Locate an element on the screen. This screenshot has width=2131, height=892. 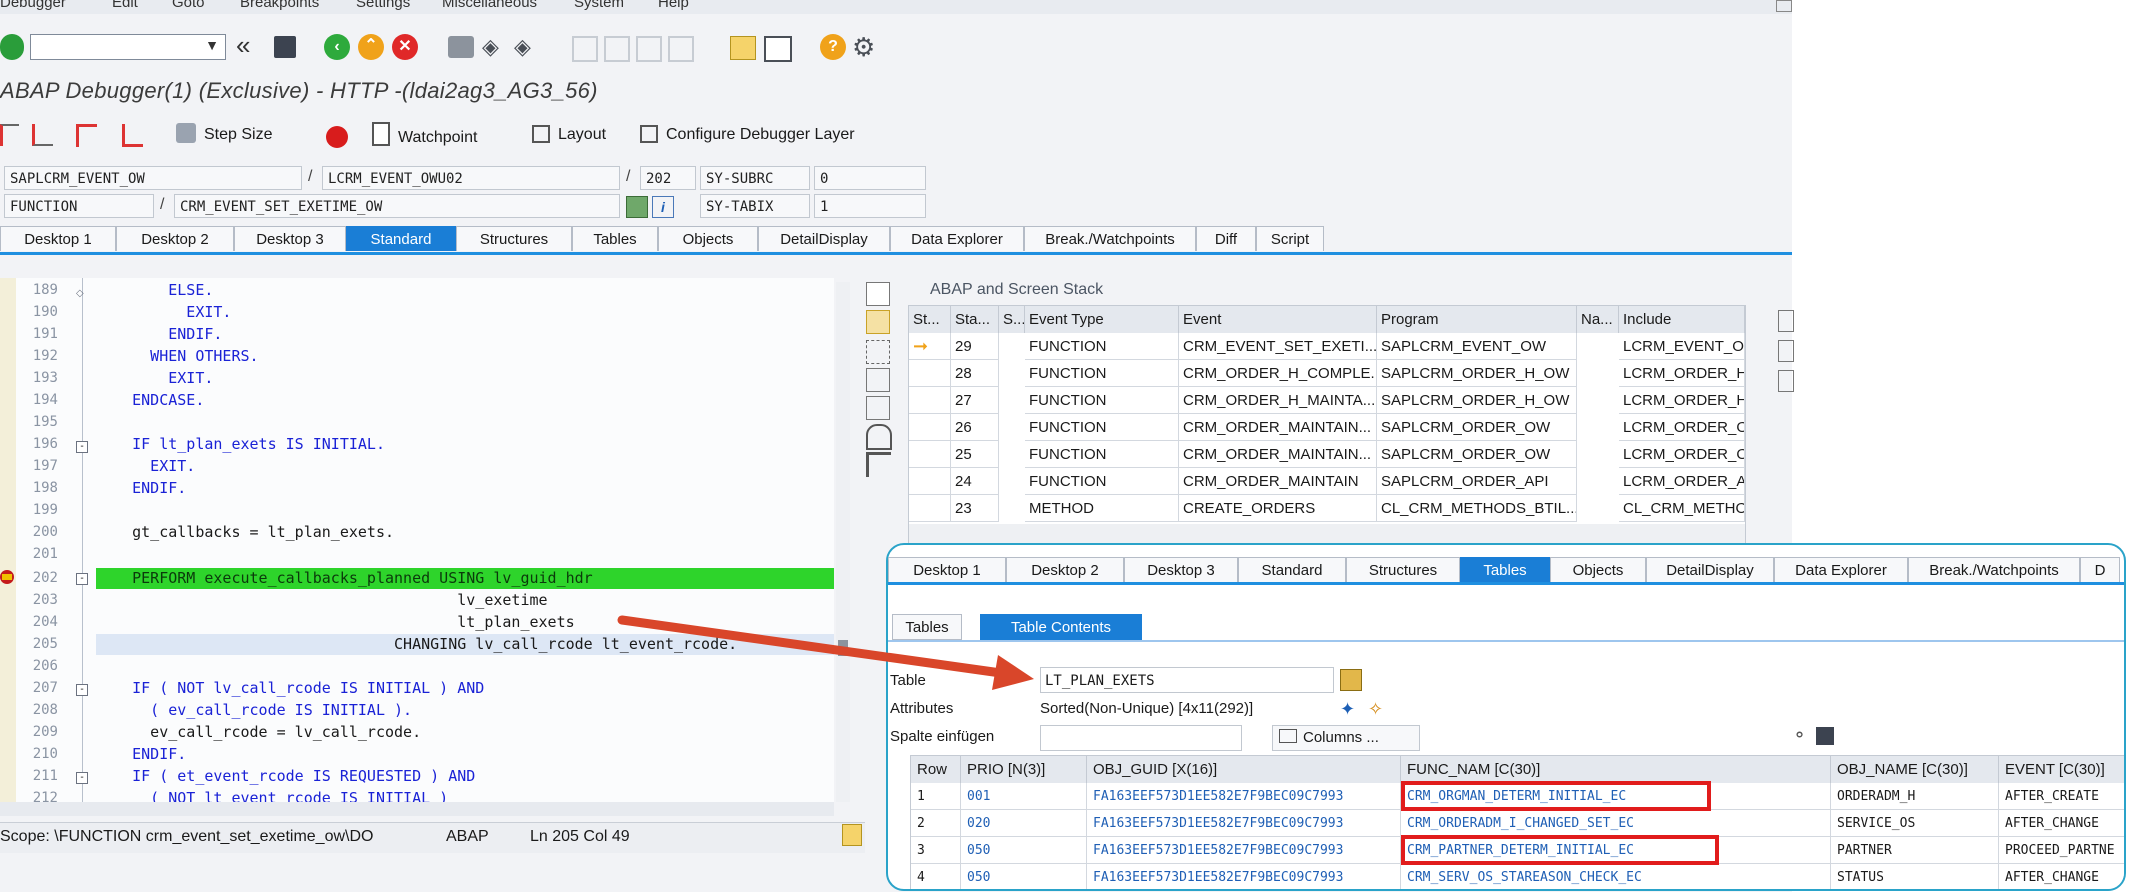
annotation-arrow-head is located at coordinates (1013, 672).